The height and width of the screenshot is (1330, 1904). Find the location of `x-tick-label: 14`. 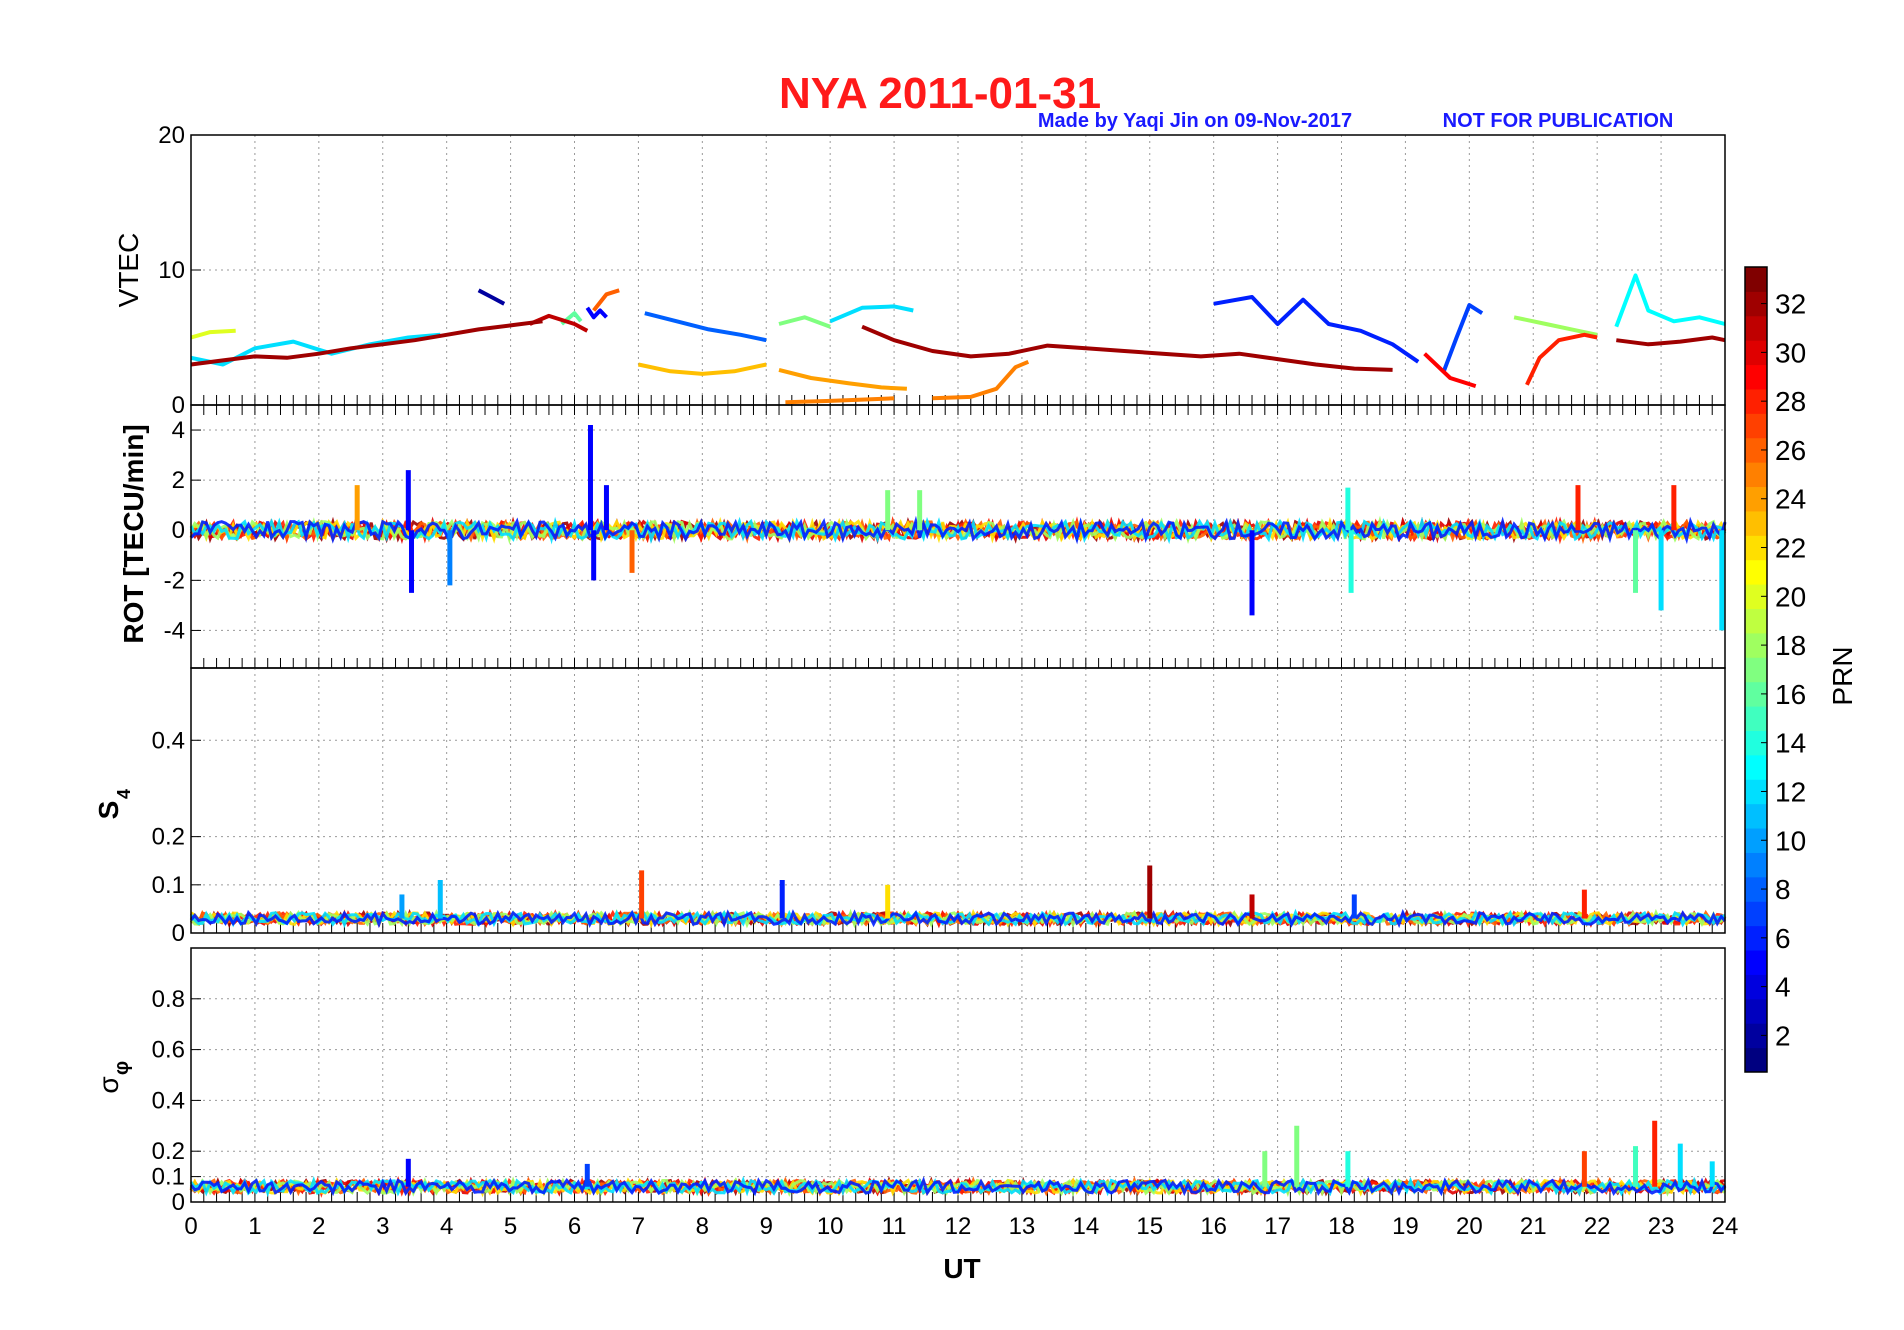

x-tick-label: 14 is located at coordinates (1085, 1226).